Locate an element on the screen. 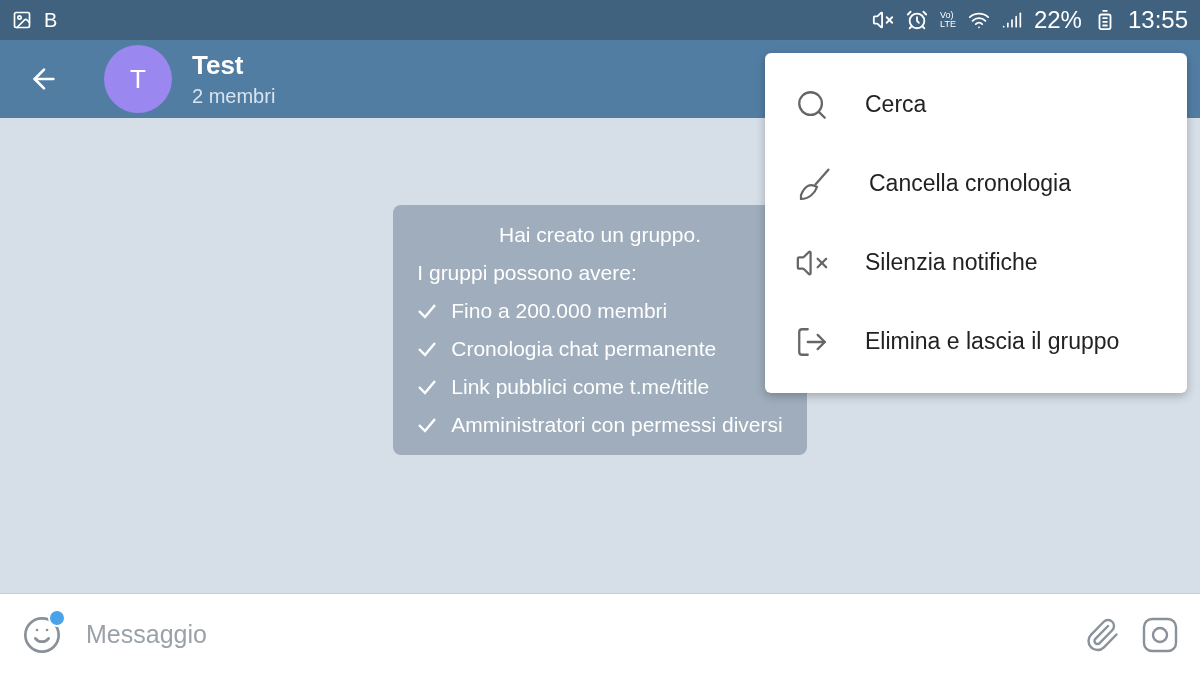 This screenshot has height=675, width=1200. feature-text: Cronologia chat permanente is located at coordinates (584, 349).